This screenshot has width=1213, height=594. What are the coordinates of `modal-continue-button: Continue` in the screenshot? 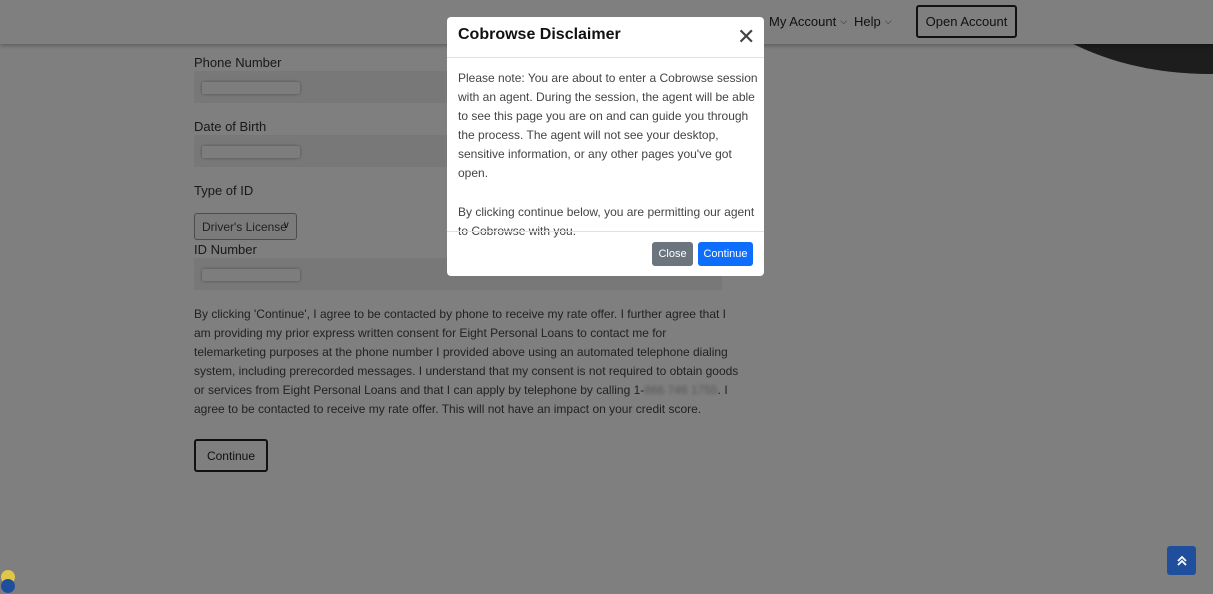 It's located at (725, 254).